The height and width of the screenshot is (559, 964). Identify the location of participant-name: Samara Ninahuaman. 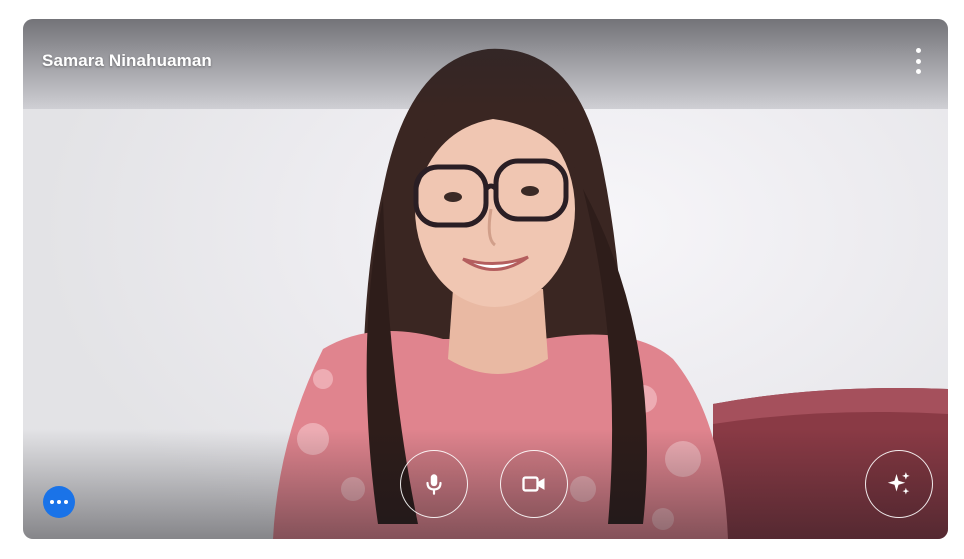
(127, 60).